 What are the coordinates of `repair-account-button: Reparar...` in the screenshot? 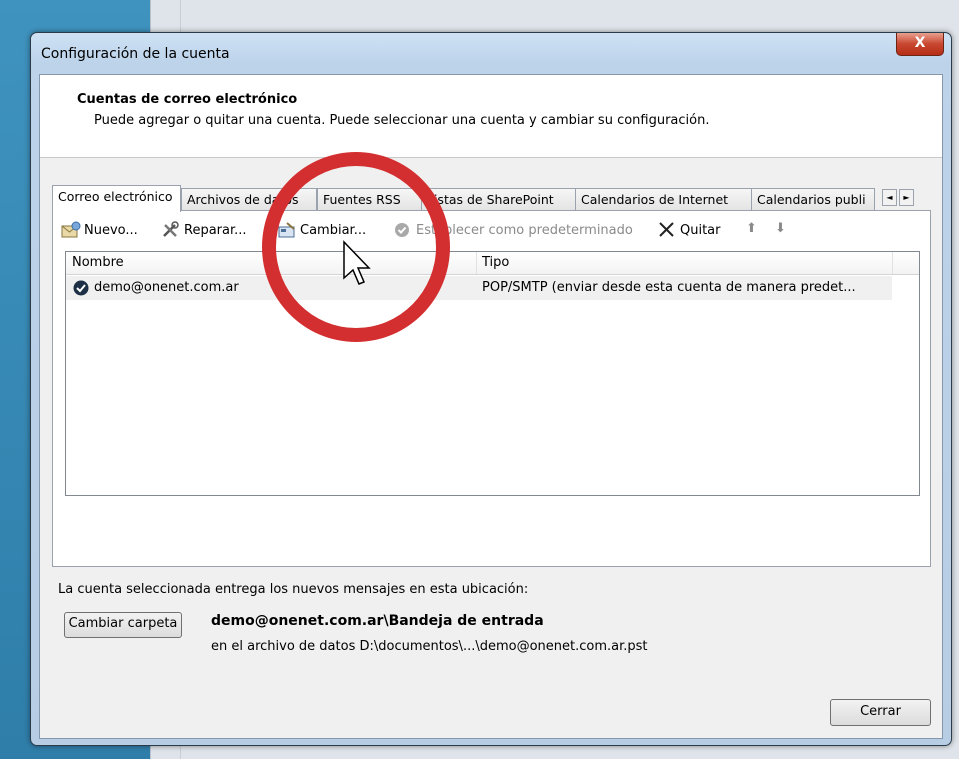 It's located at (204, 230).